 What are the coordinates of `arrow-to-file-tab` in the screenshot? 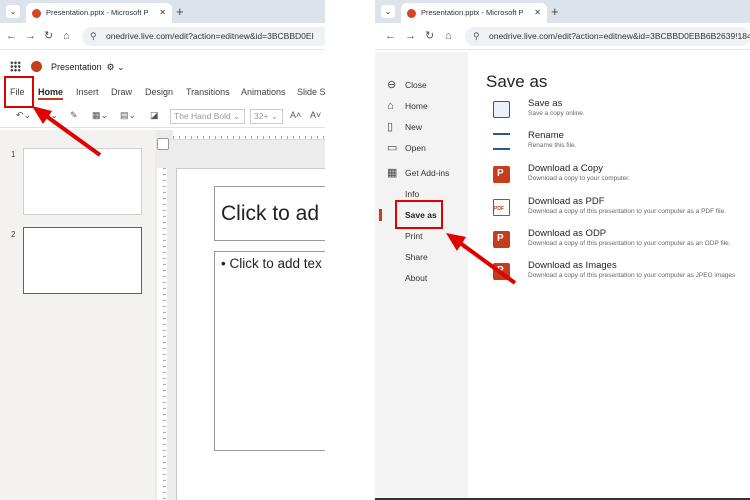 It's located at (67, 131).